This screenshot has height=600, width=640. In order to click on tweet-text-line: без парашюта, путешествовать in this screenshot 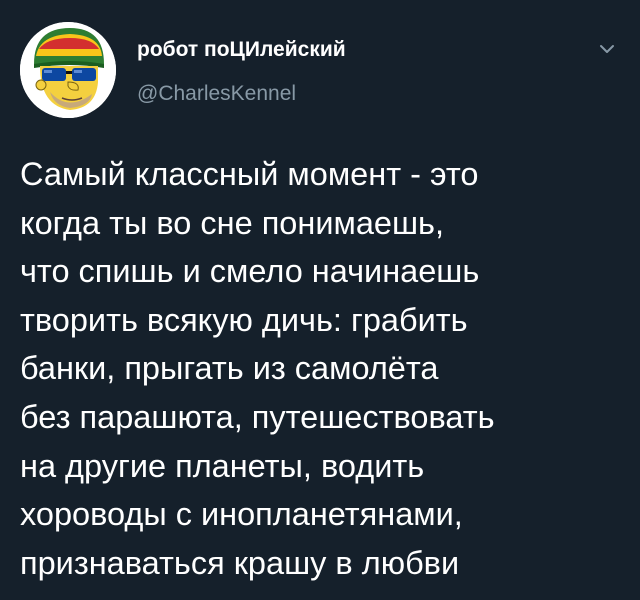, I will do `click(257, 416)`.